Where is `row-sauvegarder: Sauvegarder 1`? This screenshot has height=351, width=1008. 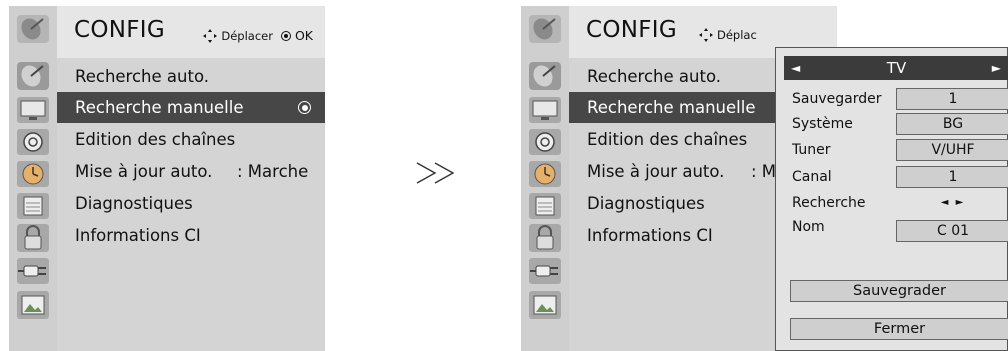
row-sauvegarder: Sauvegarder 1 is located at coordinates (900, 100).